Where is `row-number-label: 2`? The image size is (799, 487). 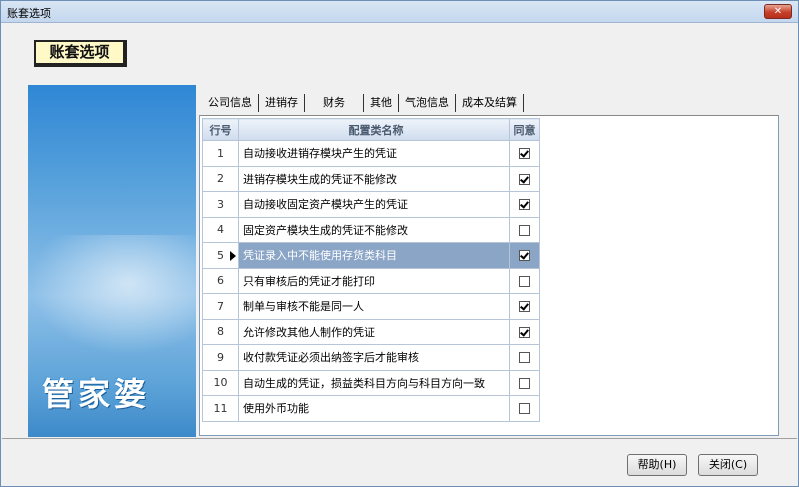
row-number-label: 2 is located at coordinates (220, 179).